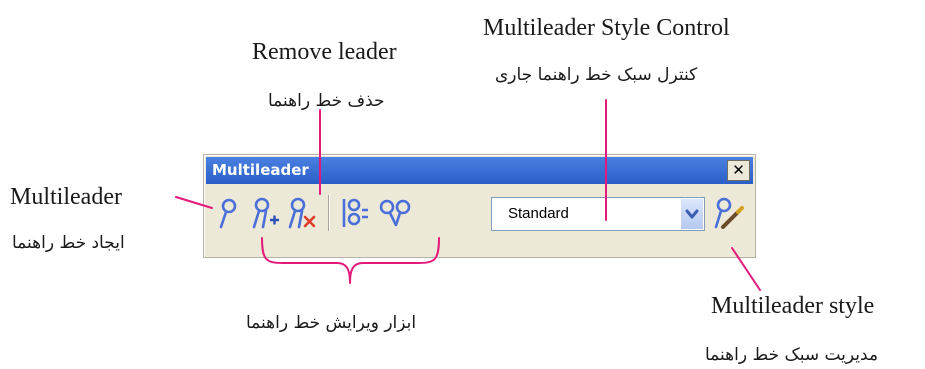 Image resolution: width=925 pixels, height=369 pixels. I want to click on dropdown-arrow-icon, so click(692, 214).